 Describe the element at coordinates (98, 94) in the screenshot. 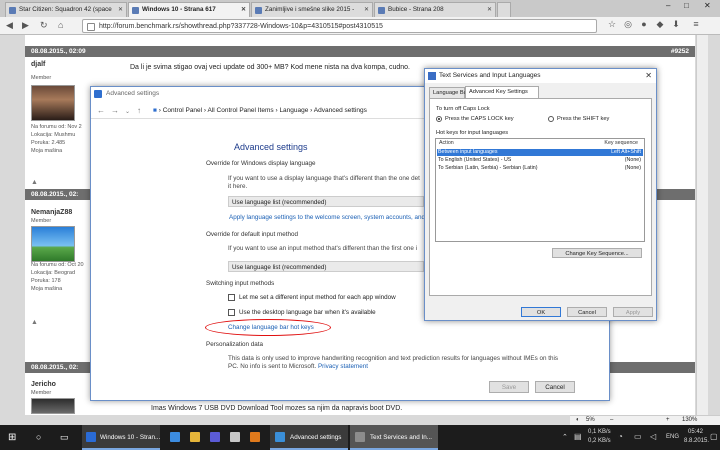

I see `control-panel-icon` at that location.